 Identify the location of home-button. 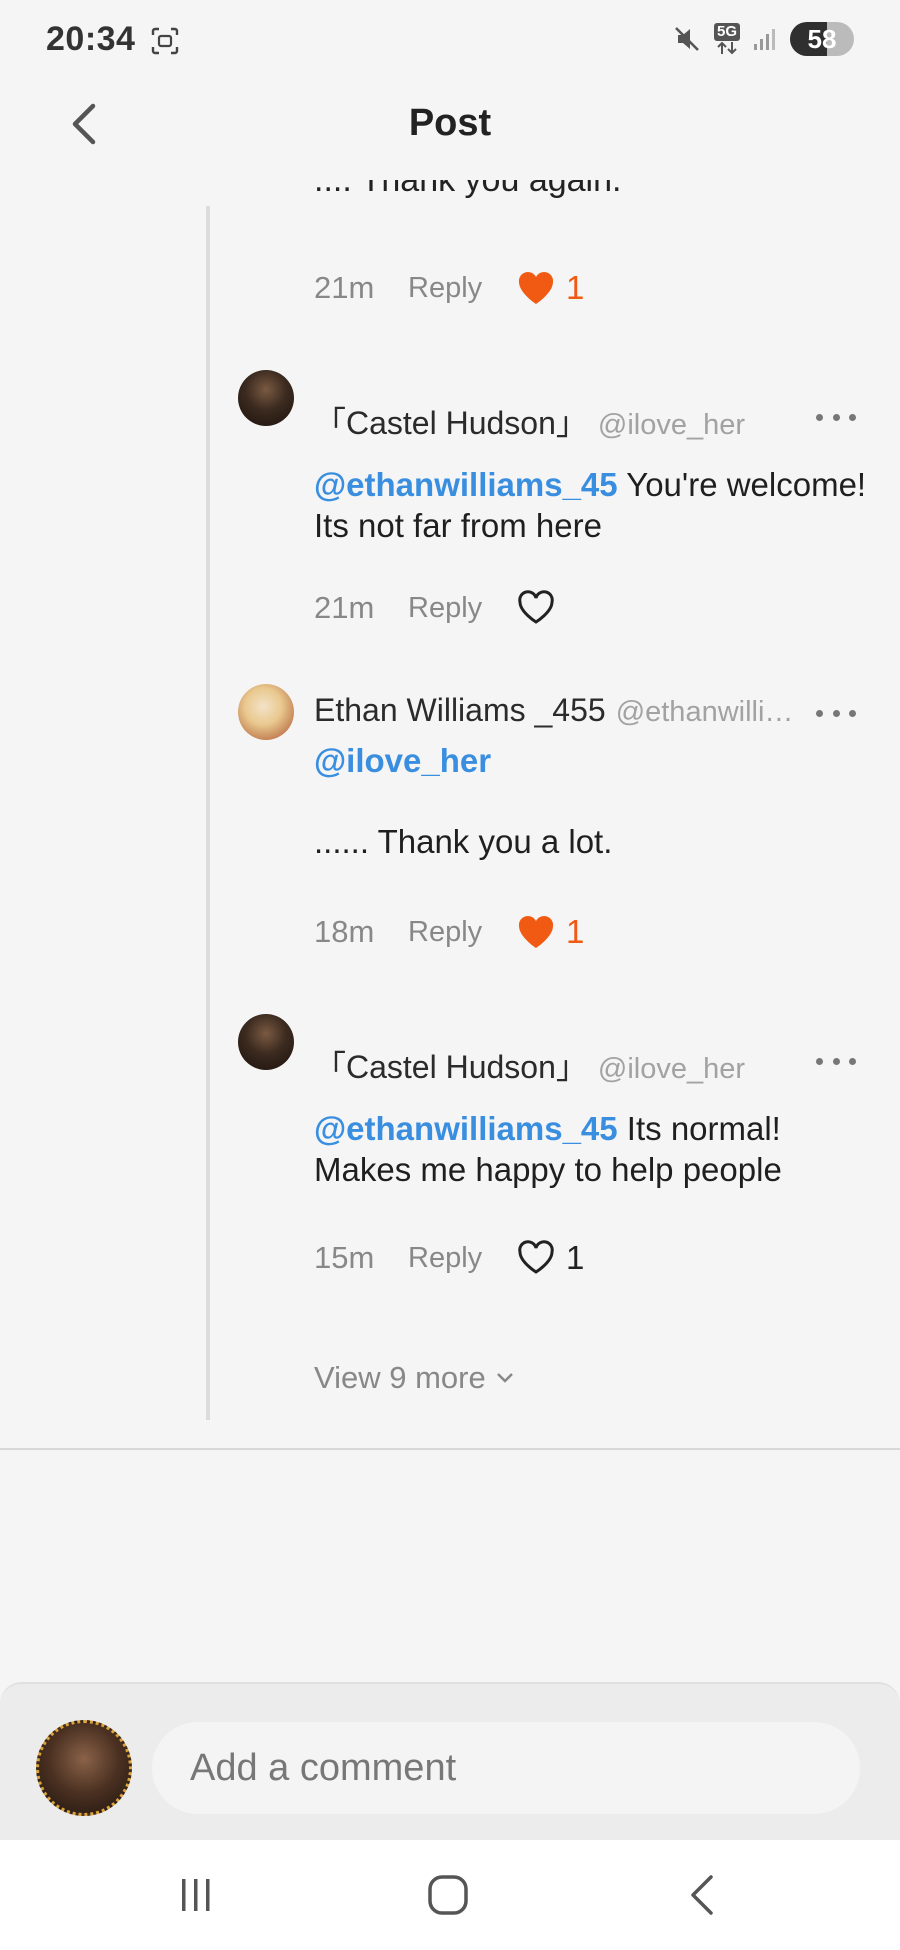
(448, 1895).